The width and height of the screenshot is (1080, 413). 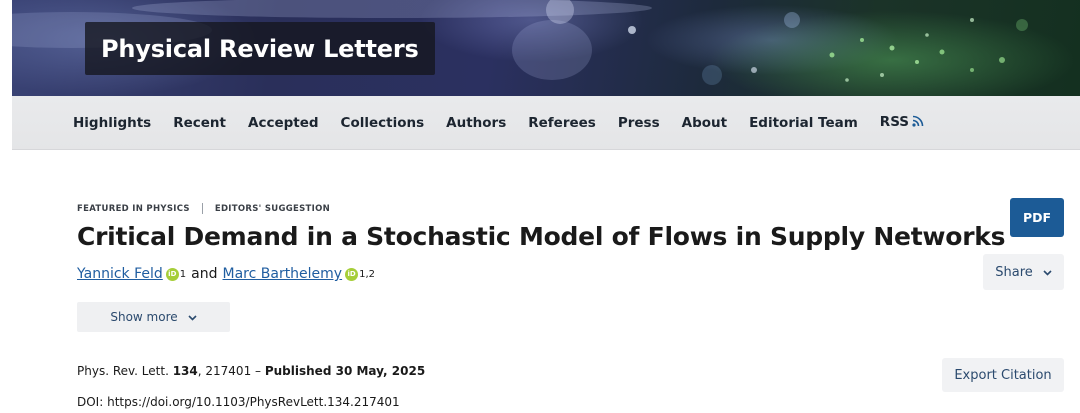 I want to click on export-citation-button: Export Citation, so click(x=1003, y=375).